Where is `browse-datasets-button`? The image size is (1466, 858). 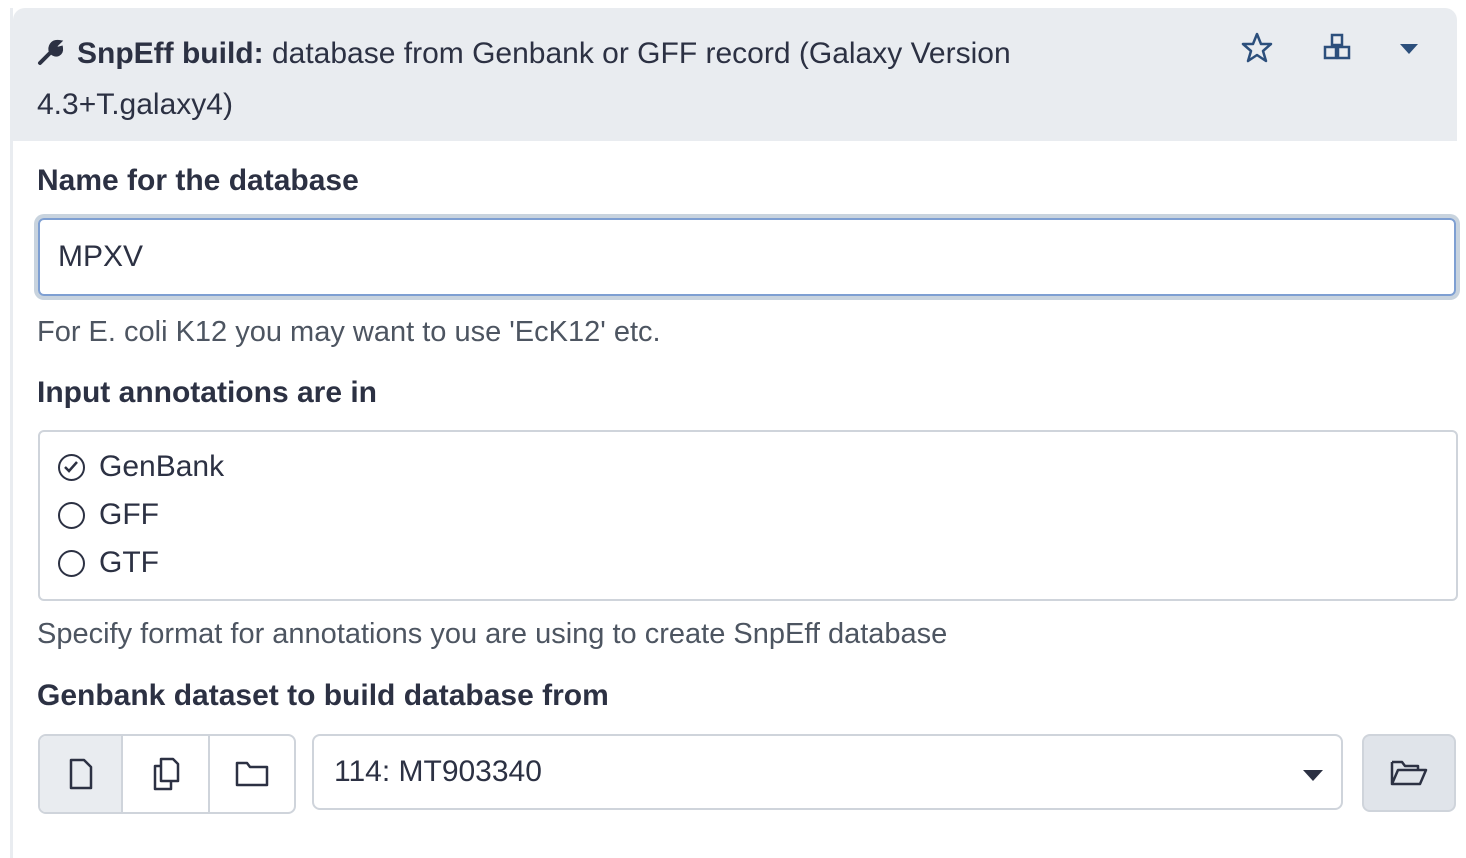
browse-datasets-button is located at coordinates (1409, 773).